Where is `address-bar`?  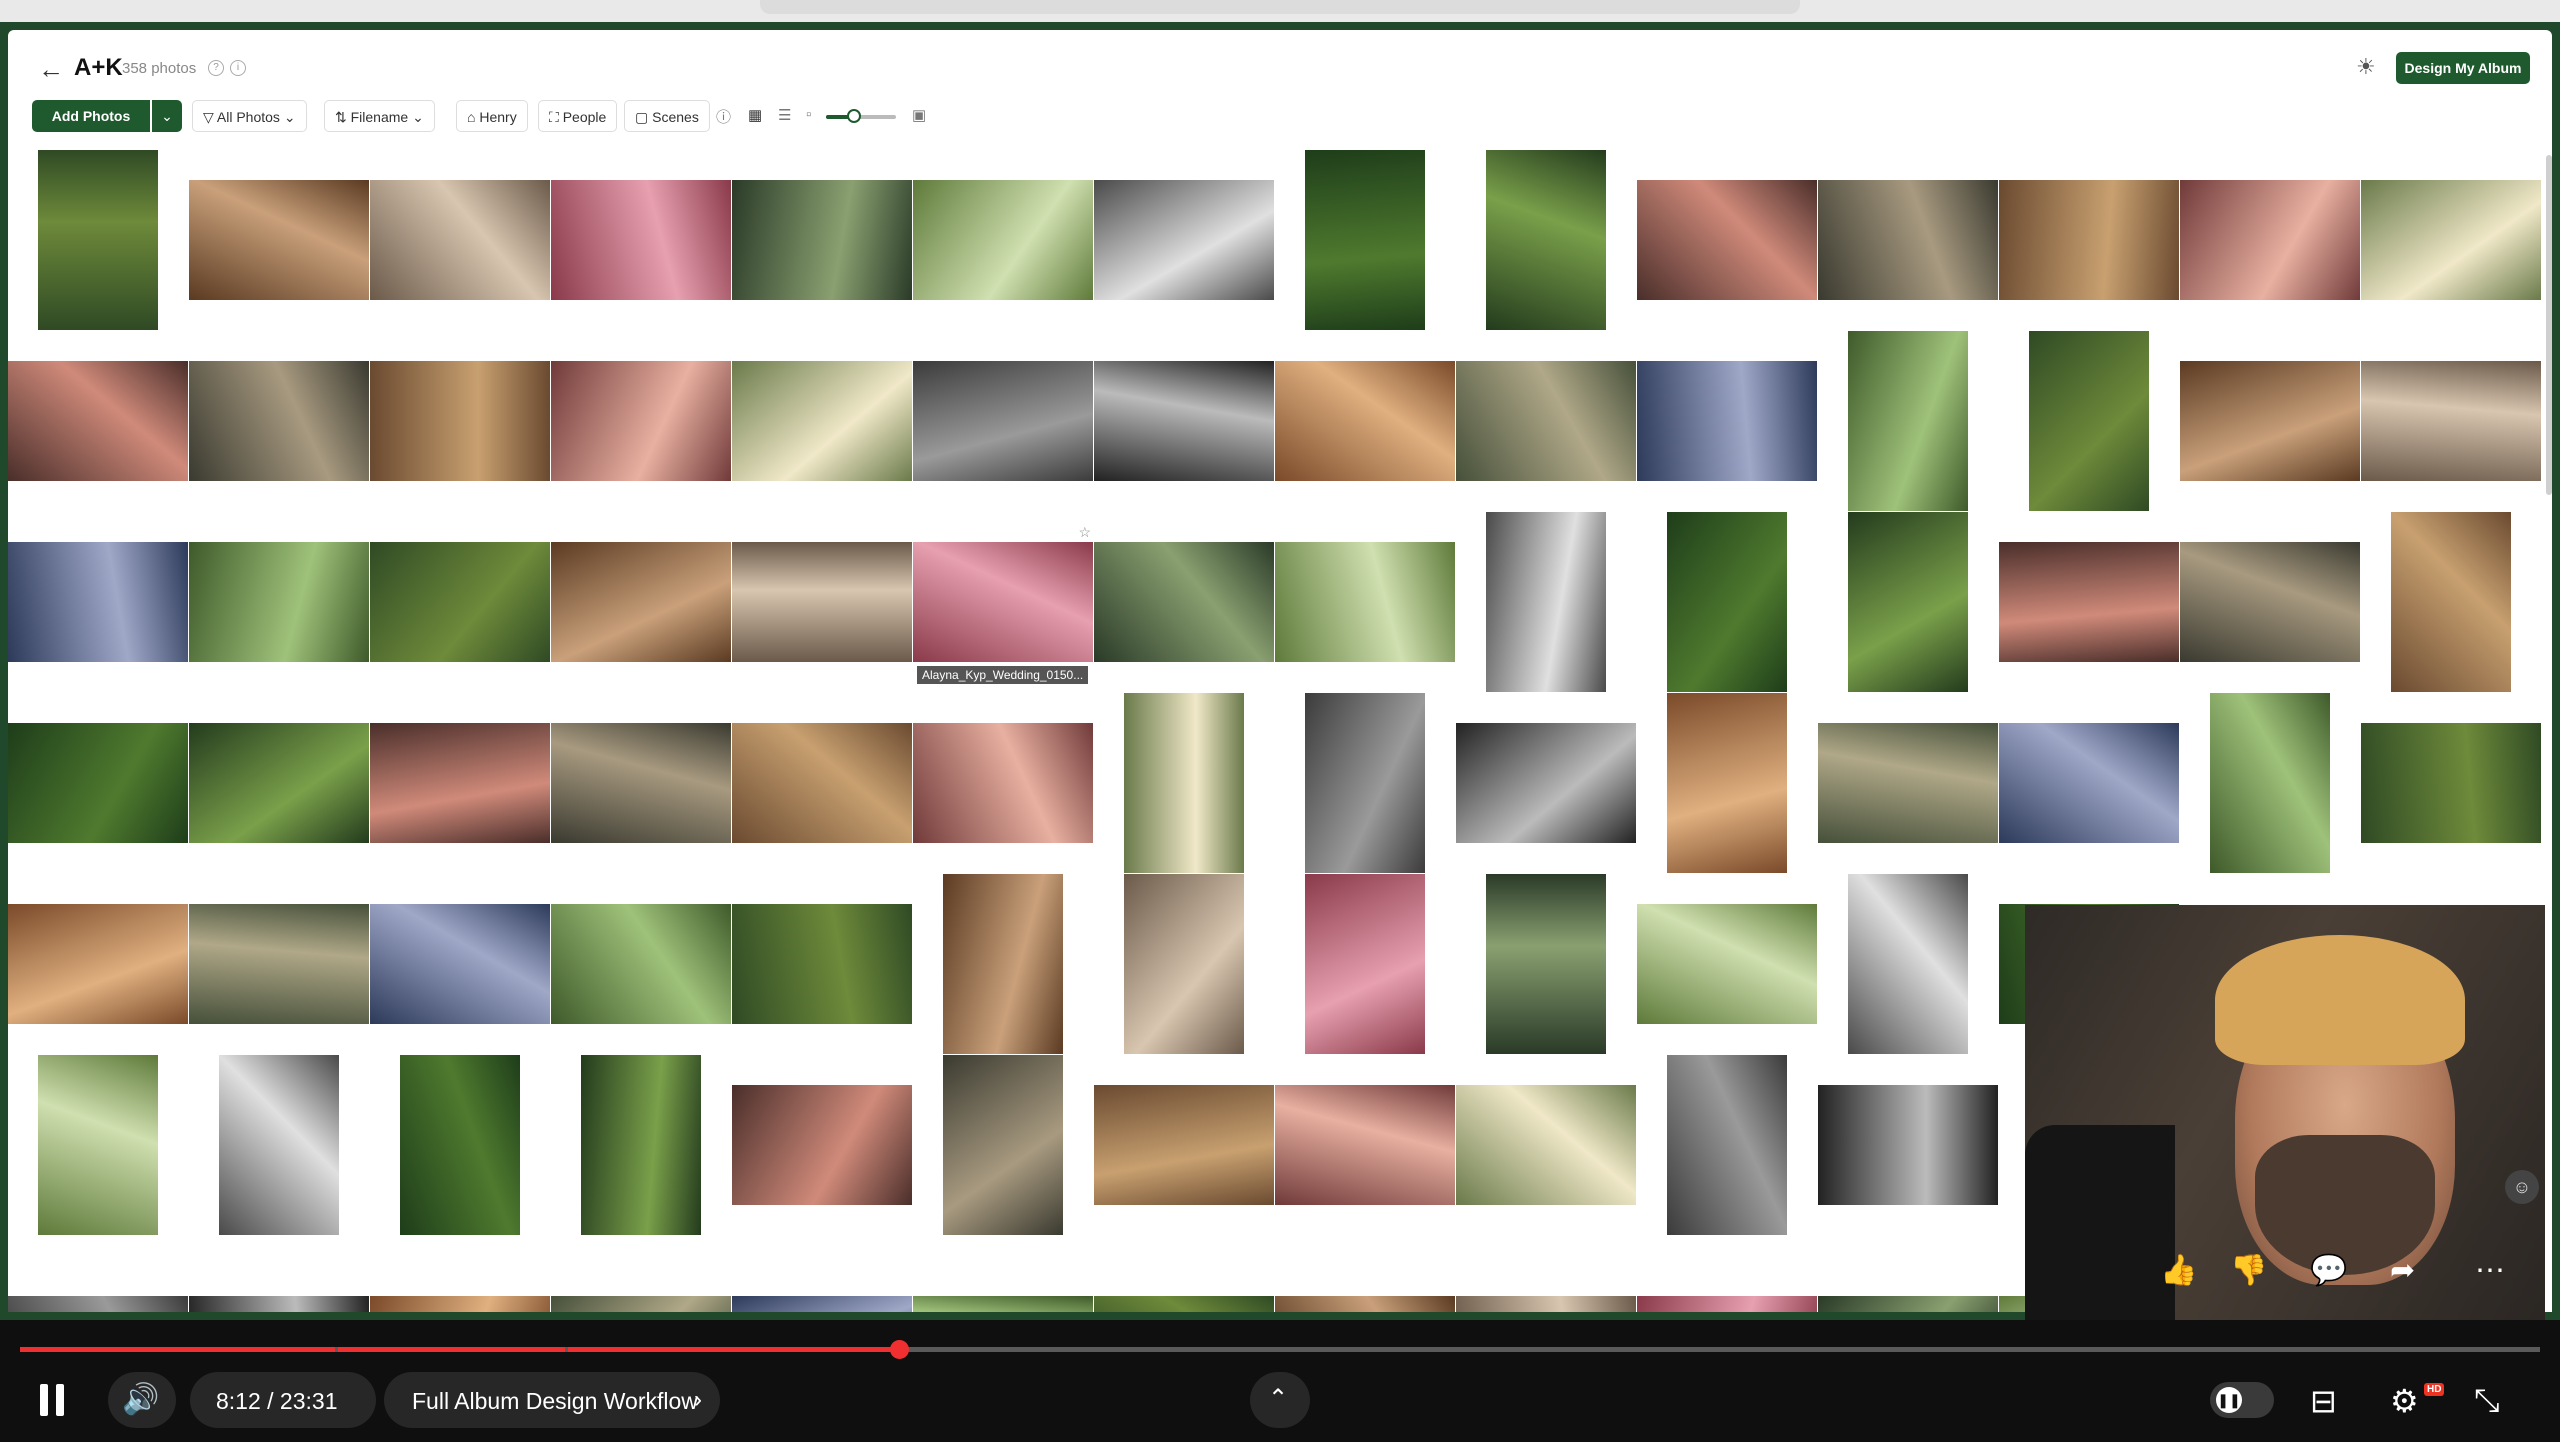
address-bar is located at coordinates (1280, 7).